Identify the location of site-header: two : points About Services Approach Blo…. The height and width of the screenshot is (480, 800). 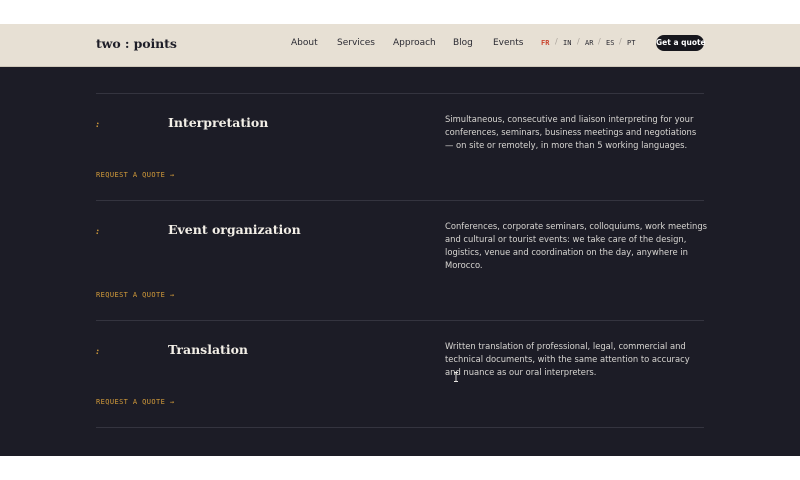
(400, 45).